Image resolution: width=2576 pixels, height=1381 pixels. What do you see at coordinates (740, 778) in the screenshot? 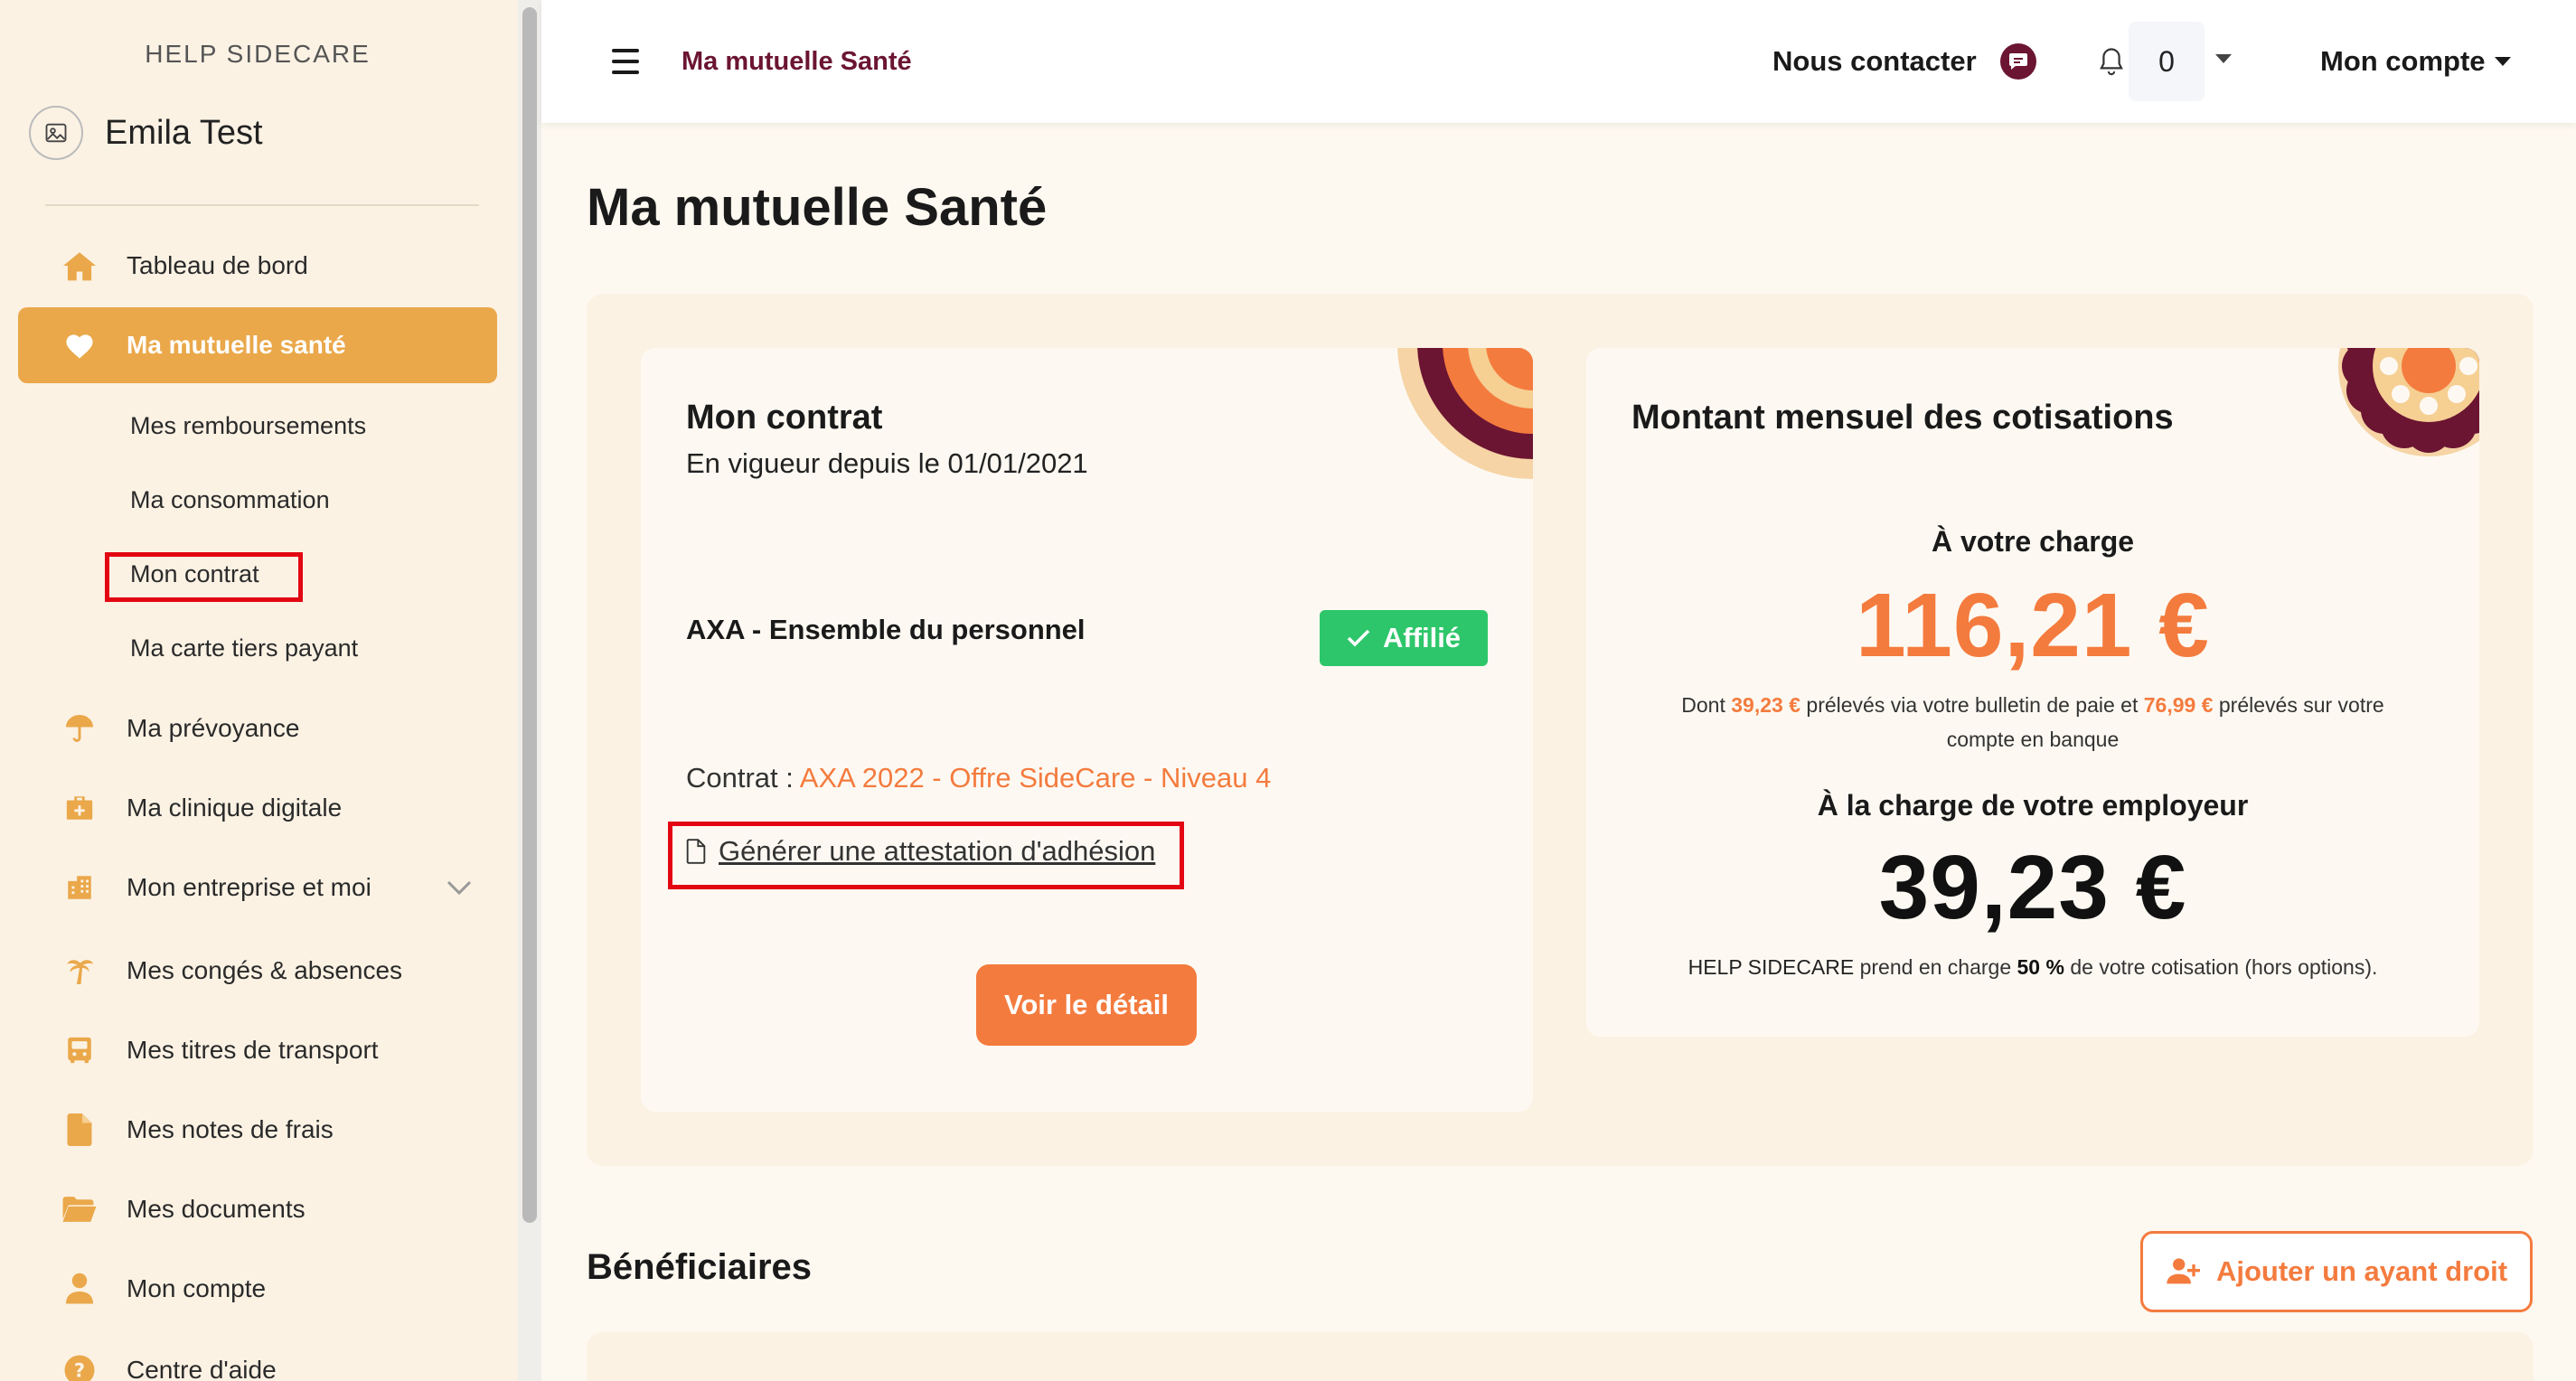
I see `contract-reference-label: Contrat :` at bounding box center [740, 778].